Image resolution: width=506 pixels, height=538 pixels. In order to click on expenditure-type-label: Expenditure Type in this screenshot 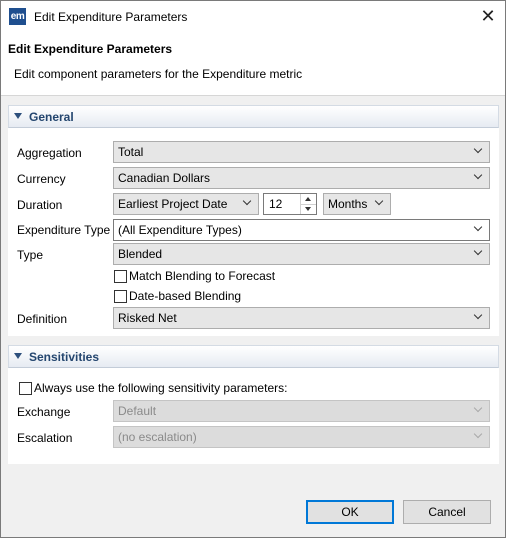, I will do `click(64, 230)`.